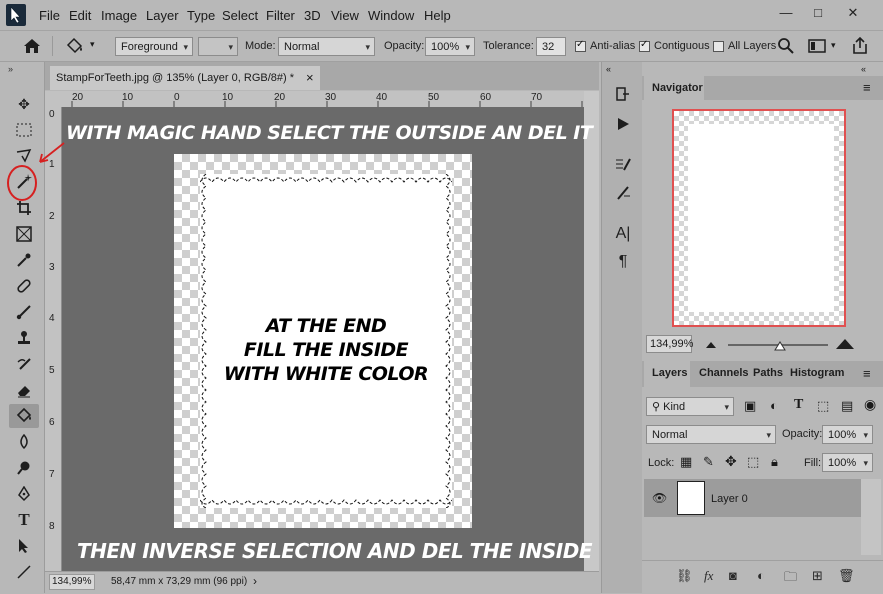 The width and height of the screenshot is (883, 594). I want to click on blur-tool-icon, so click(24, 442).